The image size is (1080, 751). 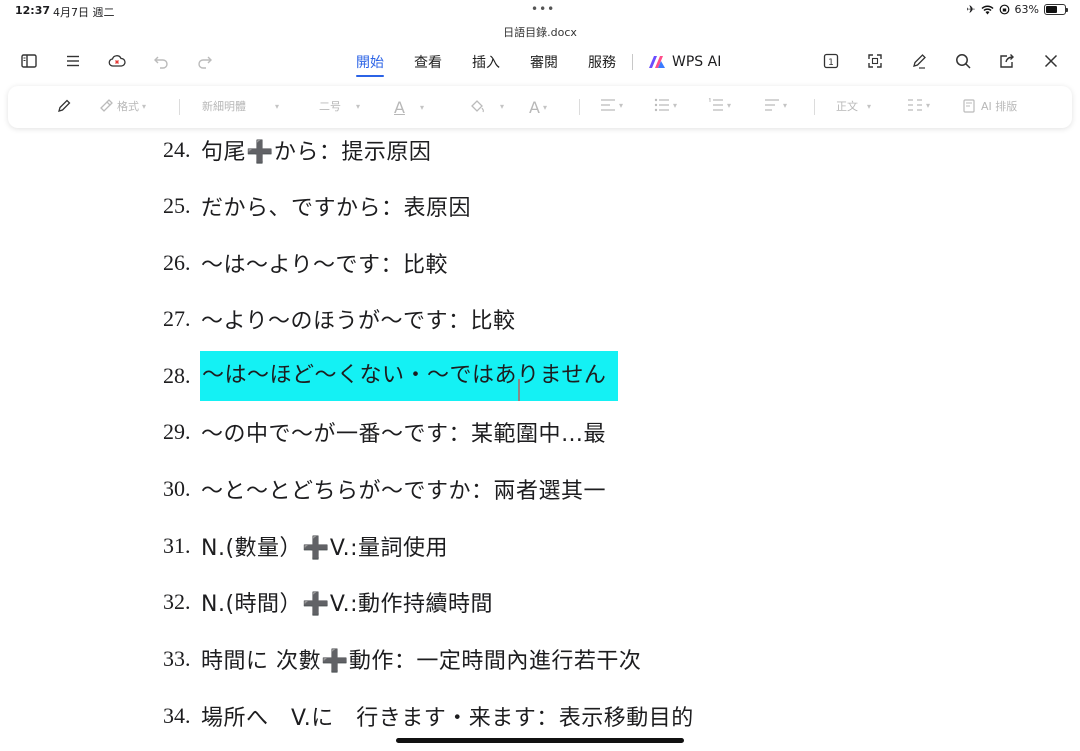 I want to click on list-number: 28., so click(x=177, y=375).